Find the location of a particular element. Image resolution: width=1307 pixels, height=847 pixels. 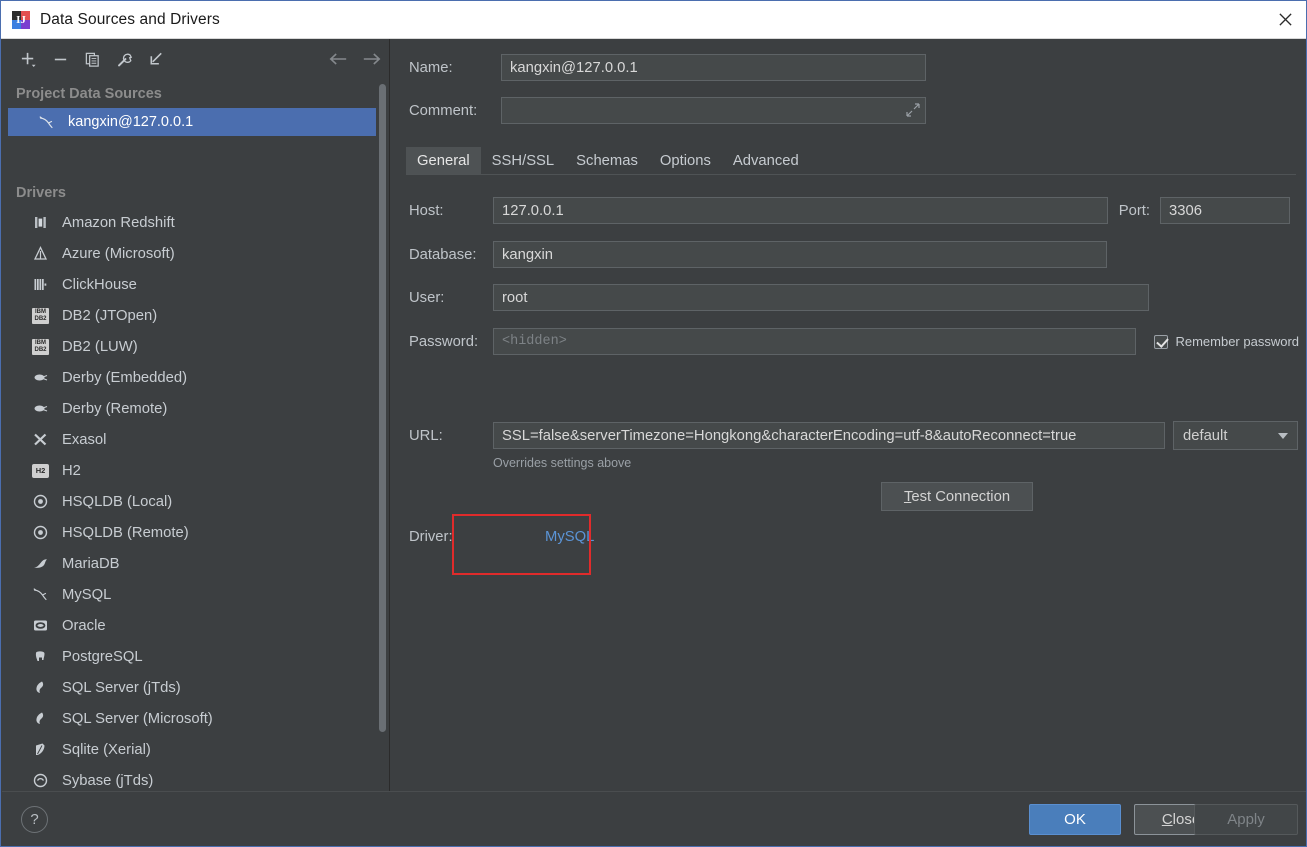

url-label: URL: is located at coordinates (426, 435).